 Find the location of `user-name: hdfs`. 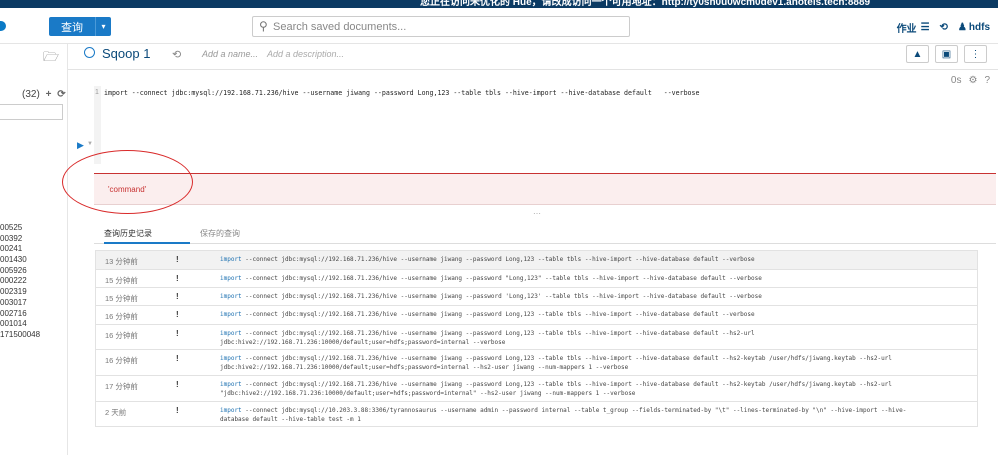

user-name: hdfs is located at coordinates (979, 27).